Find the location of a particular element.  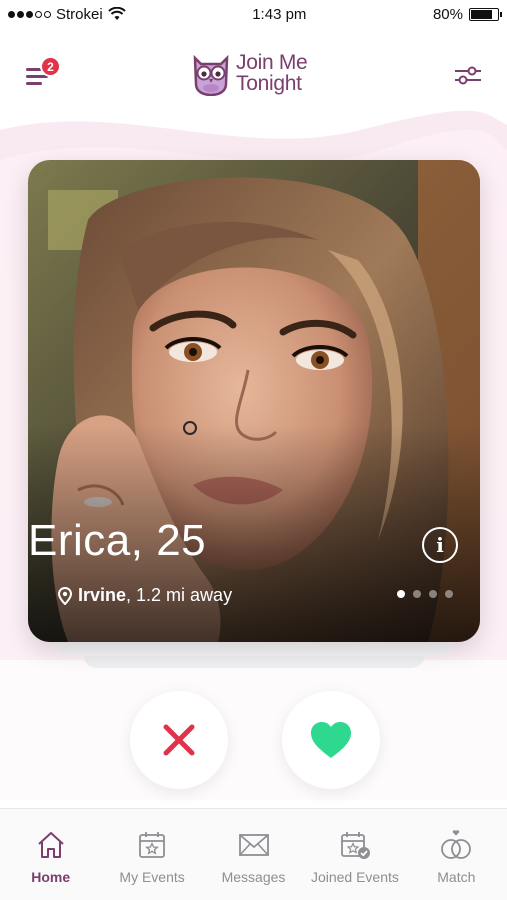

nope-button is located at coordinates (179, 740).